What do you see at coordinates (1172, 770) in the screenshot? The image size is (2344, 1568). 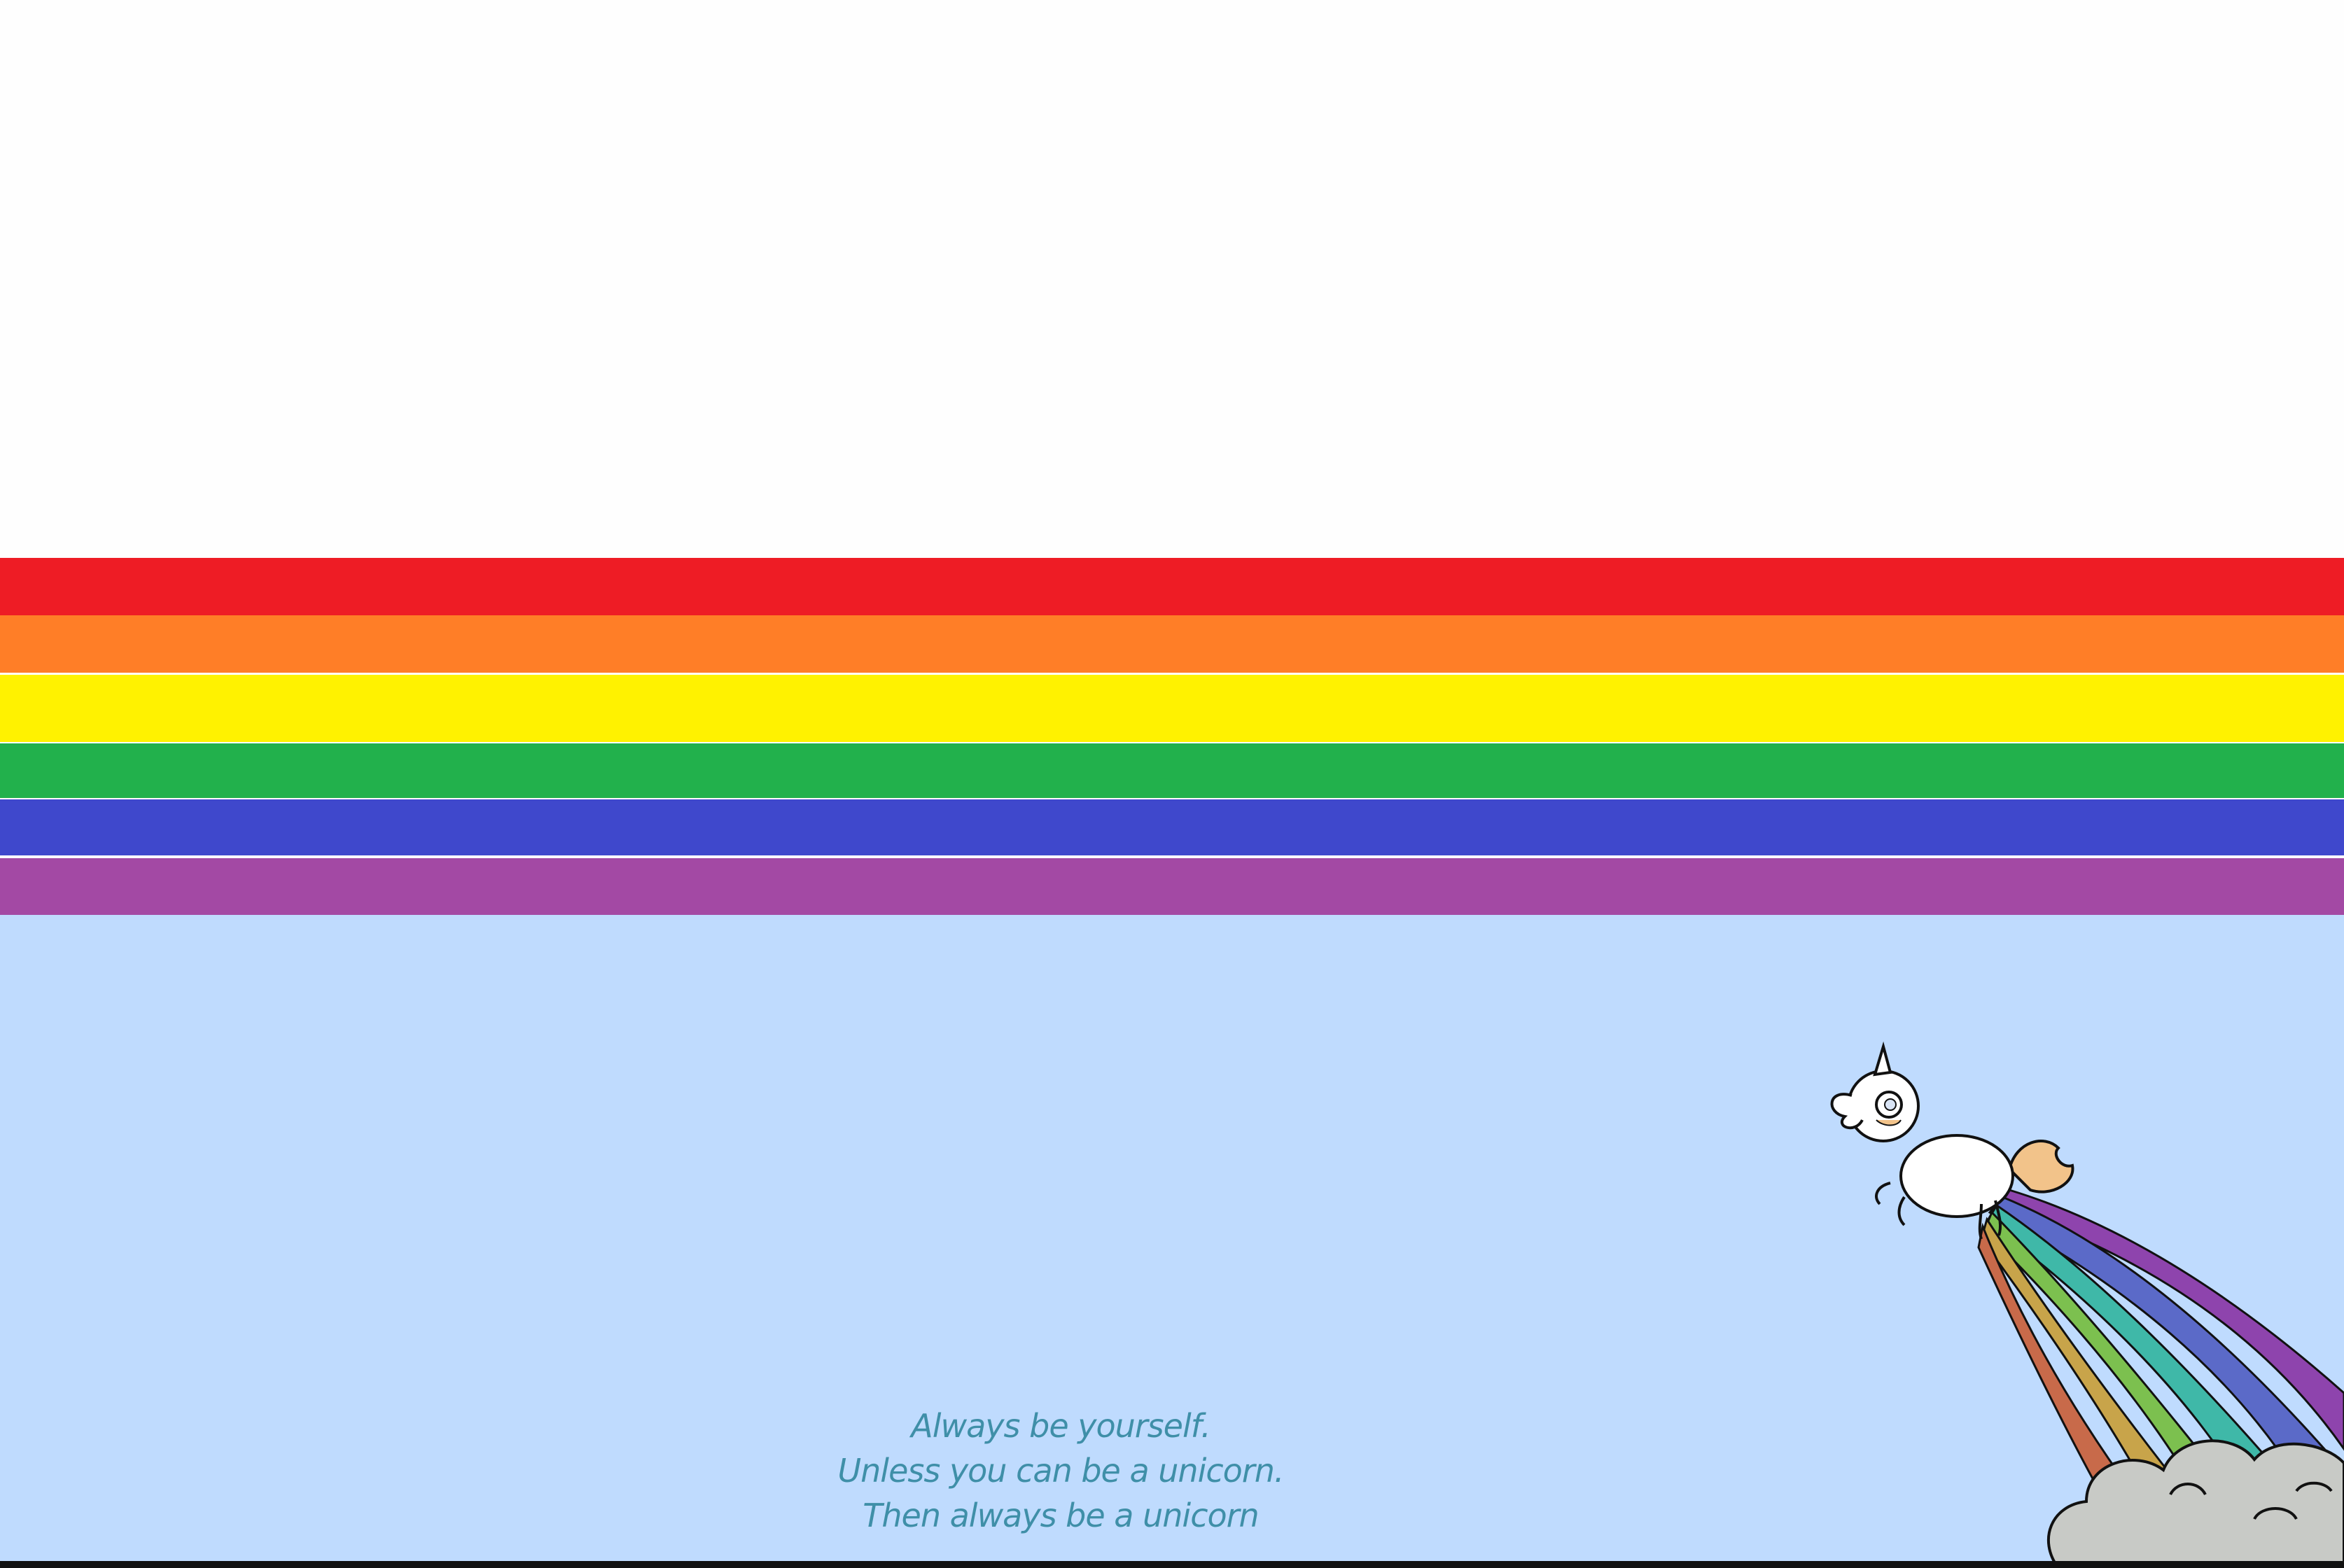 I see `stripe-green` at bounding box center [1172, 770].